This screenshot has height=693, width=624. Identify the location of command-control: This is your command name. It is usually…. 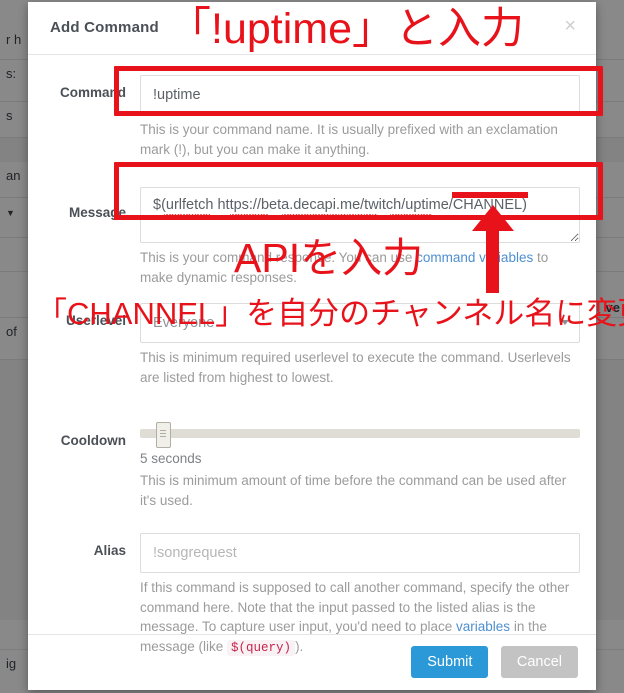
(360, 117).